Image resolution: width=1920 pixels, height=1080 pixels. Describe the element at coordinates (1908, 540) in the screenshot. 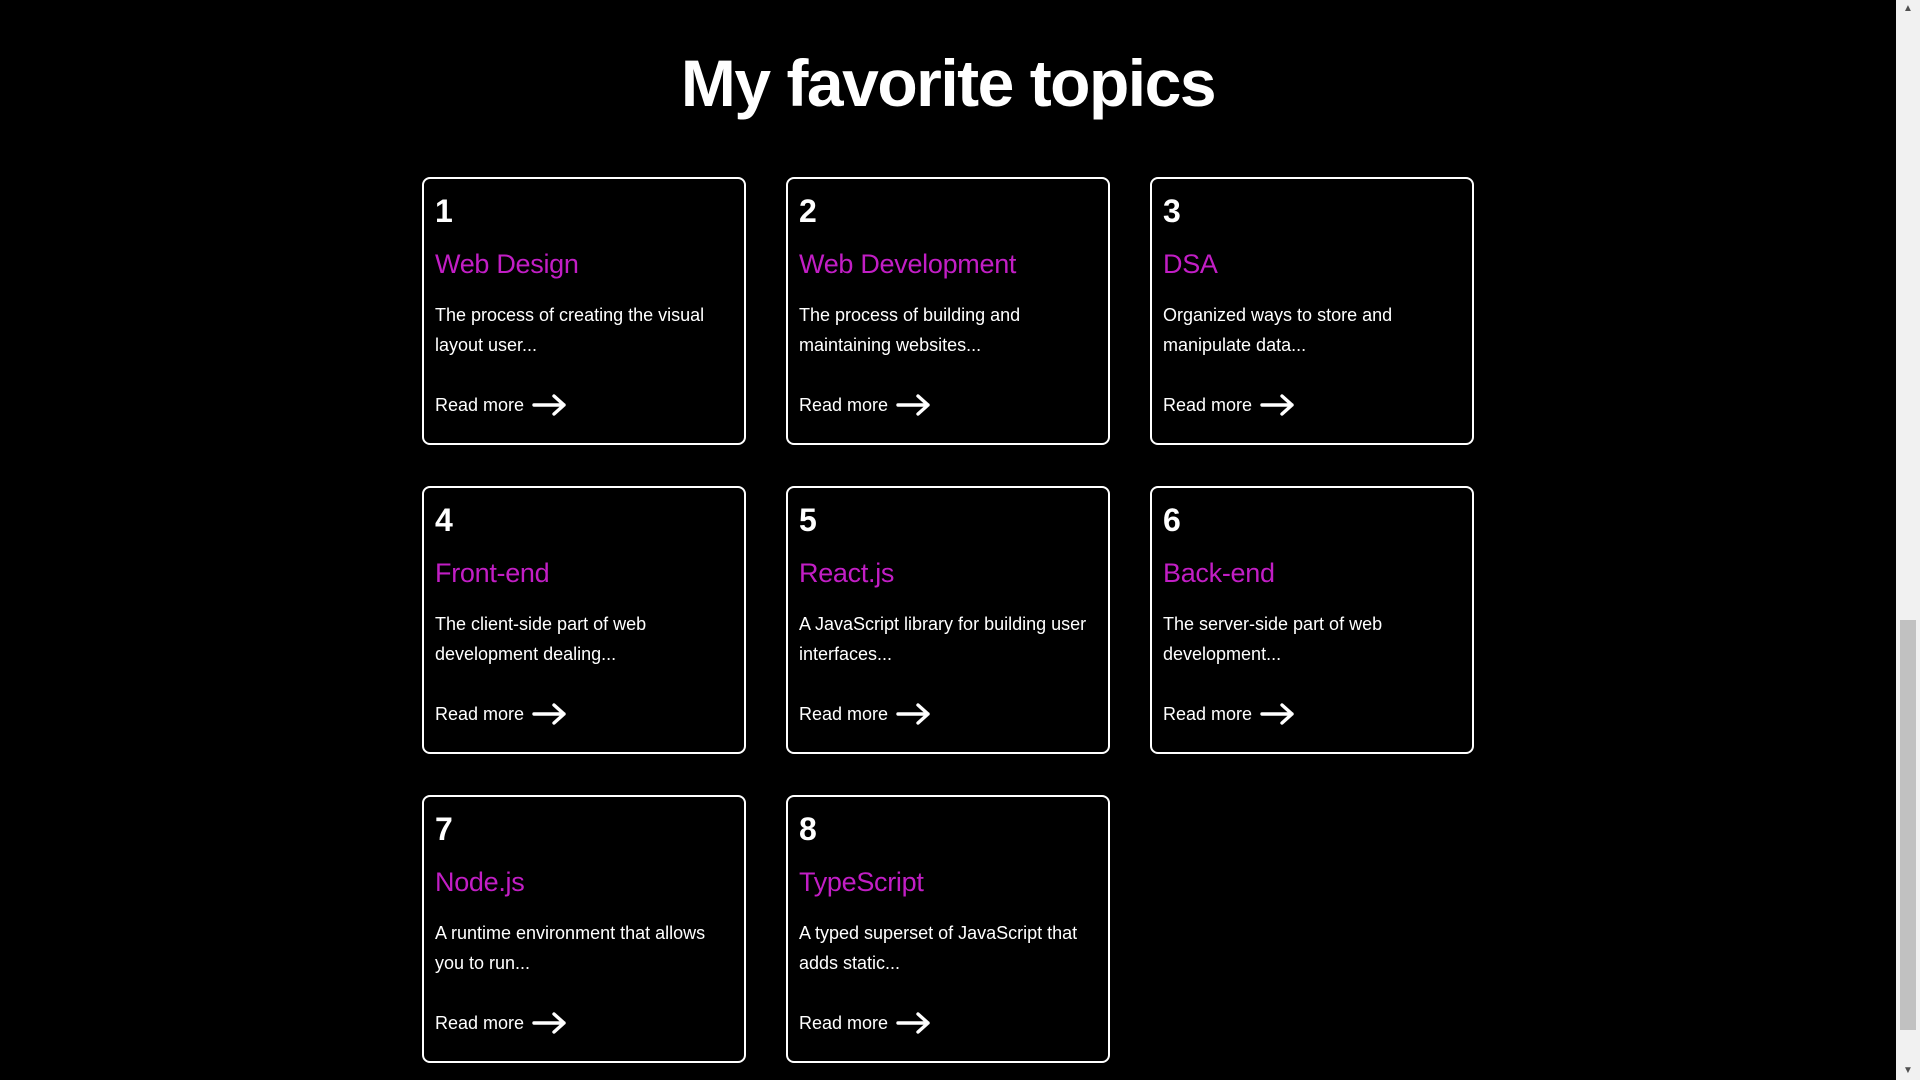

I see `scrollbar: ▲ ▼` at that location.